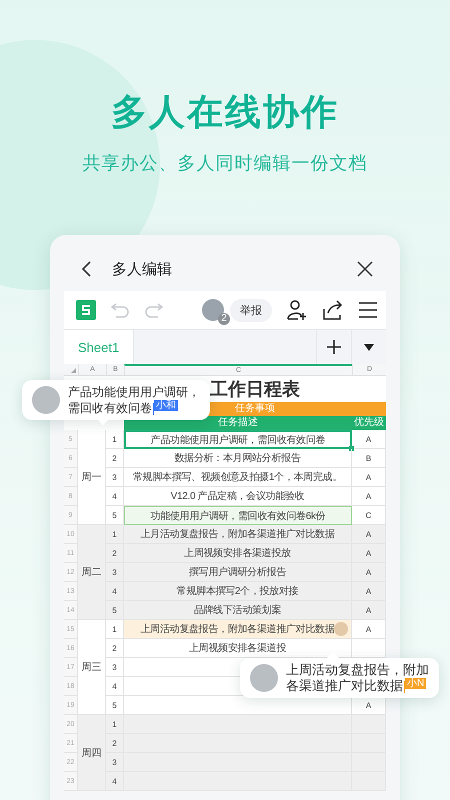 This screenshot has height=800, width=450. I want to click on headline: 多人在线协作, so click(225, 112).